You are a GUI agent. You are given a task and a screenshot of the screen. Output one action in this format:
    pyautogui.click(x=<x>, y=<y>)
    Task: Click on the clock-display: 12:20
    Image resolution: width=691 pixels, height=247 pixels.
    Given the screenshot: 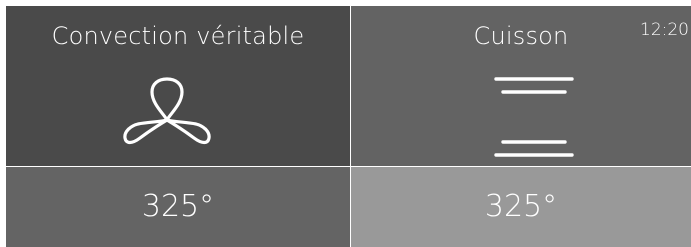 What is the action you would take?
    pyautogui.click(x=664, y=30)
    